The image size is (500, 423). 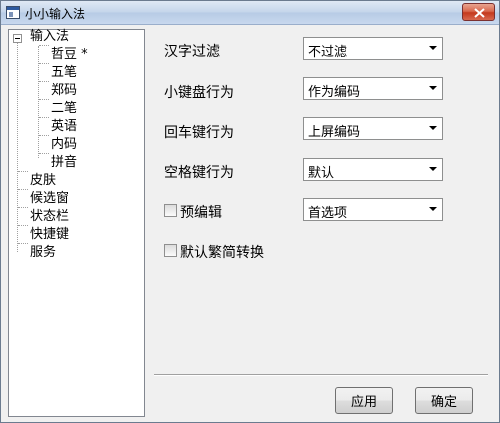 I want to click on tree-item-input-method: 输入法, so click(x=49, y=37).